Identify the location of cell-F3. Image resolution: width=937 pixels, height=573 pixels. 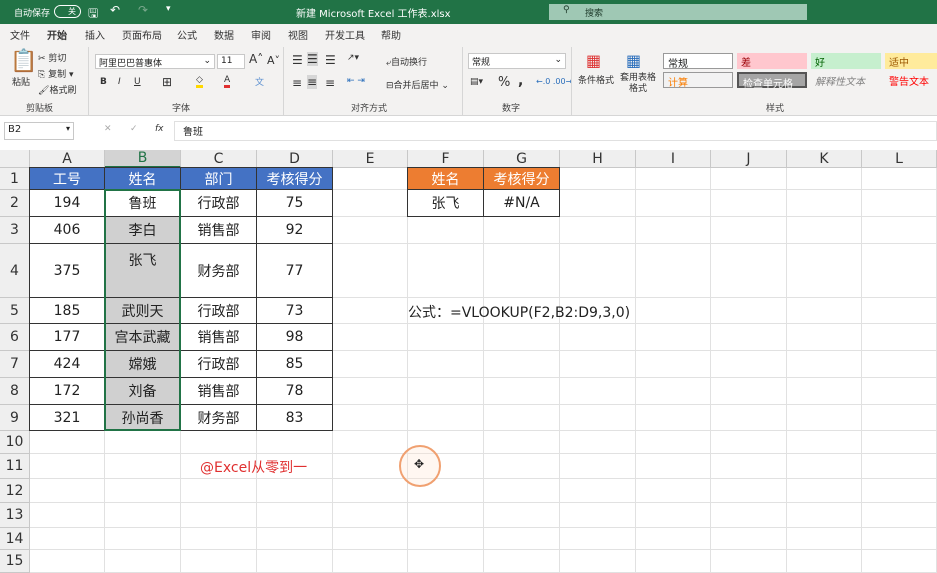
(446, 230).